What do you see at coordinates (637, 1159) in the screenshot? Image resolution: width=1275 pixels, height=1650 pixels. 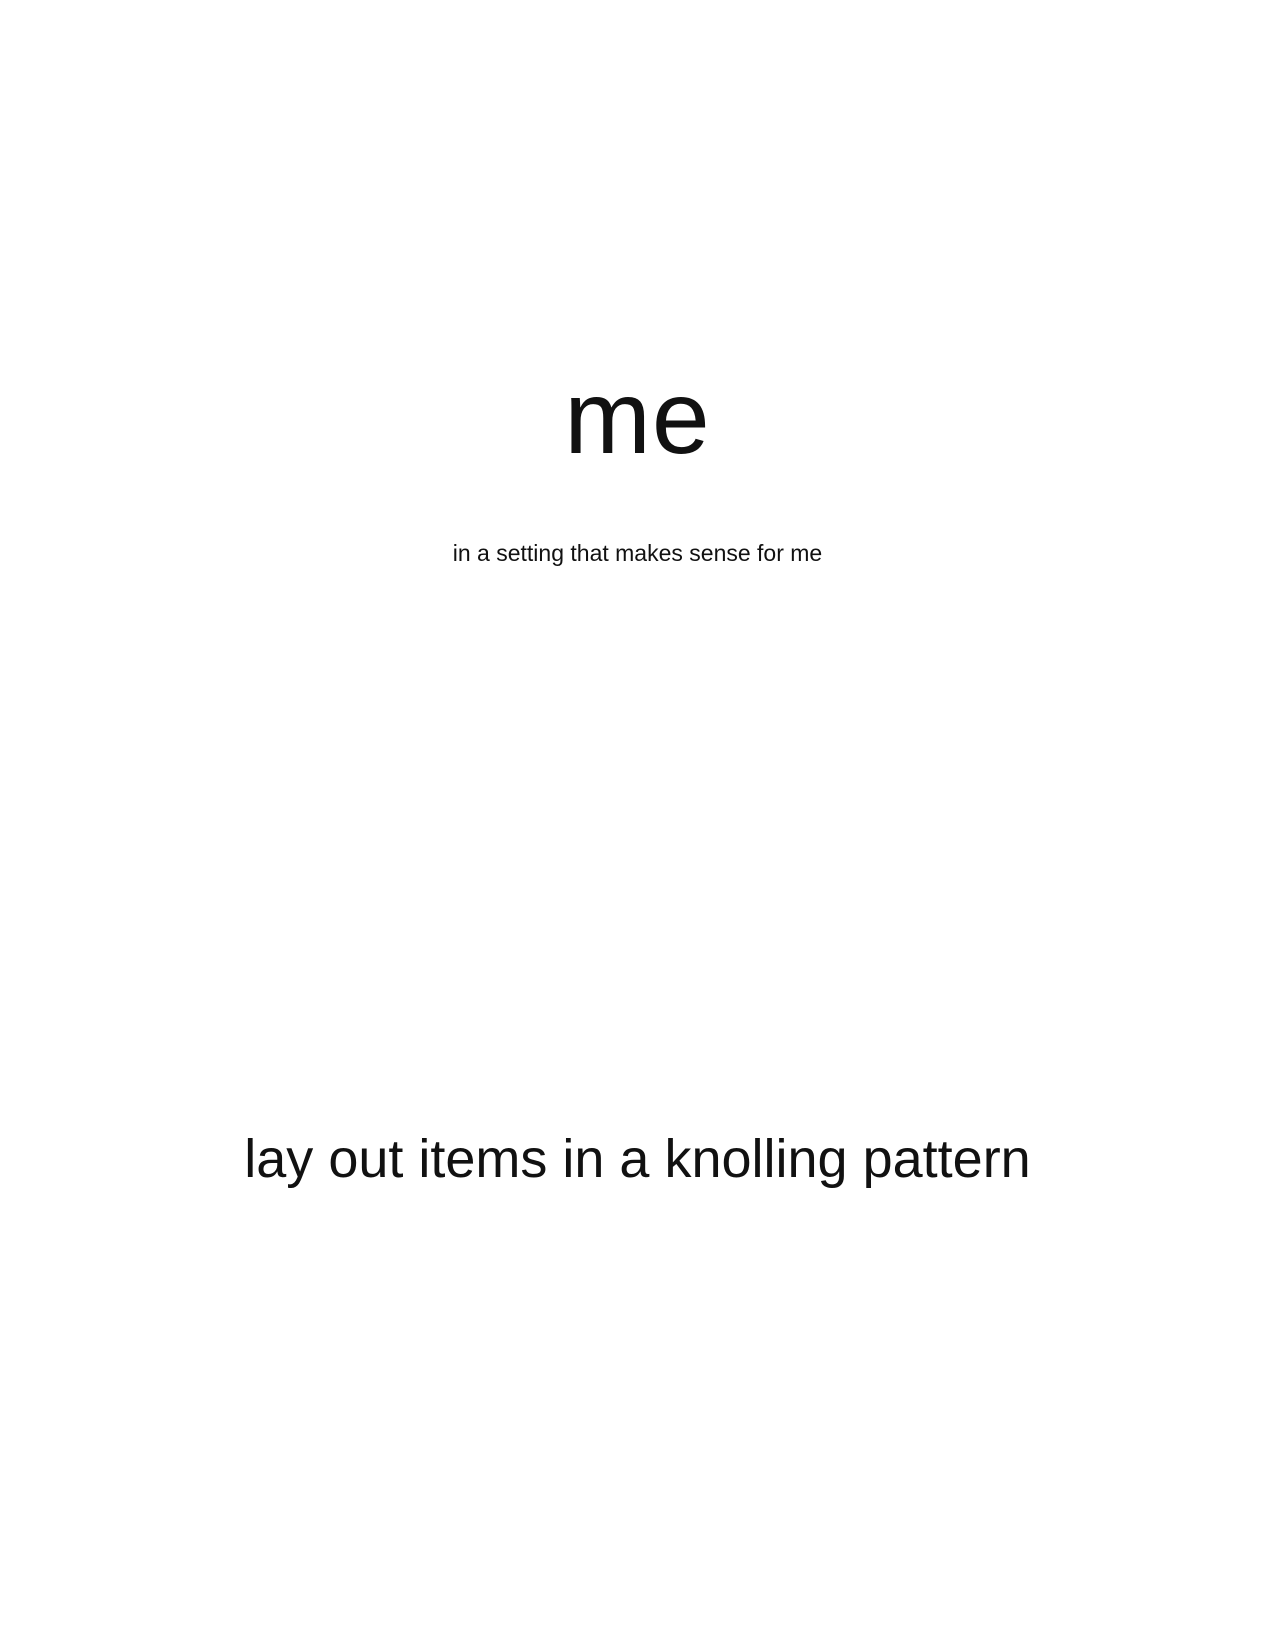 I see `instruction-text: lay out items in a knolling pattern` at bounding box center [637, 1159].